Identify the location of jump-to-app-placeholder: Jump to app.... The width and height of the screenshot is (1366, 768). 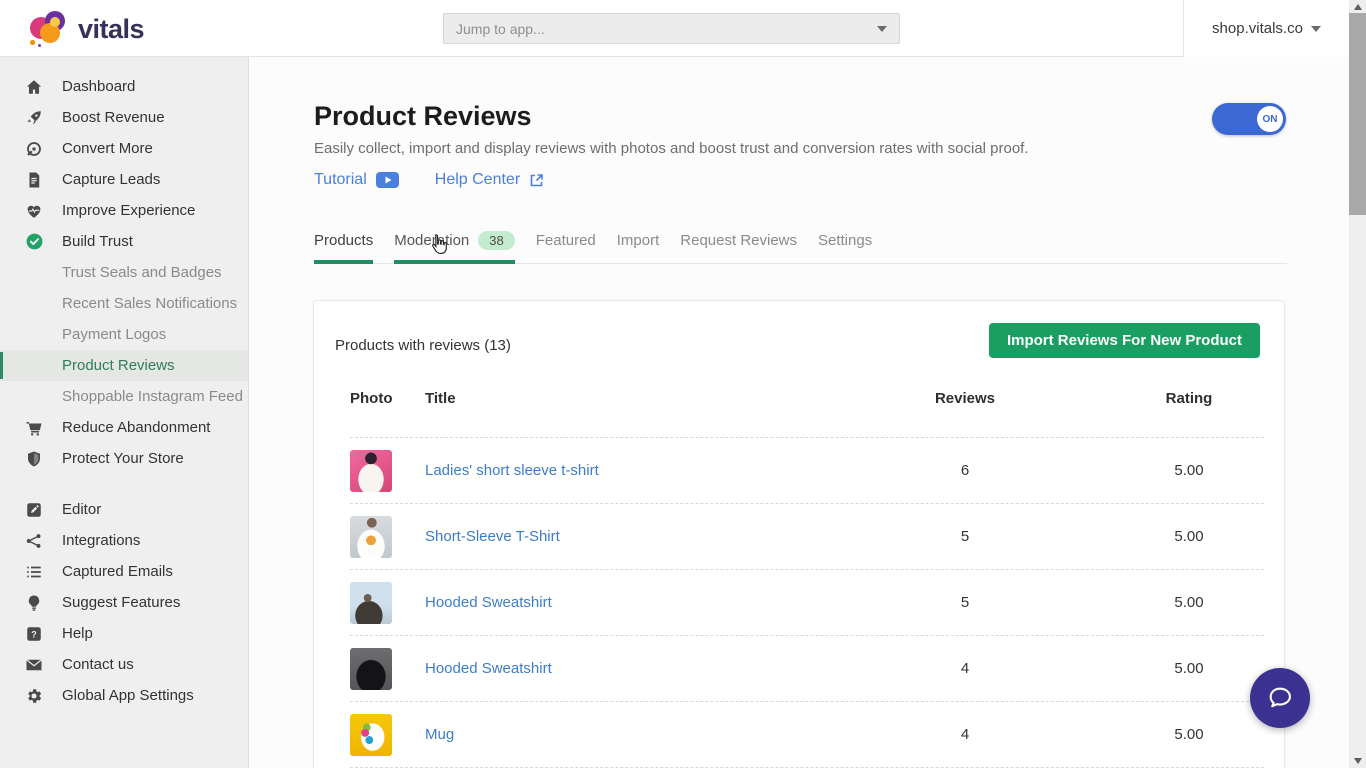
(500, 28).